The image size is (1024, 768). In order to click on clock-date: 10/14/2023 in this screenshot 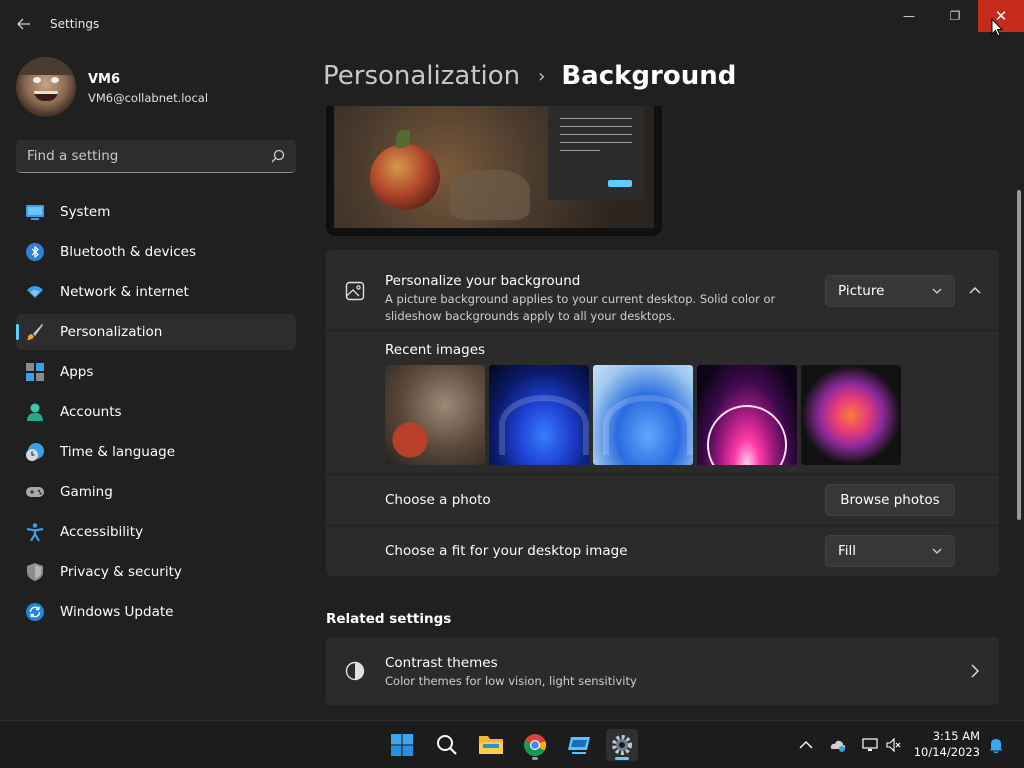, I will do `click(940, 752)`.